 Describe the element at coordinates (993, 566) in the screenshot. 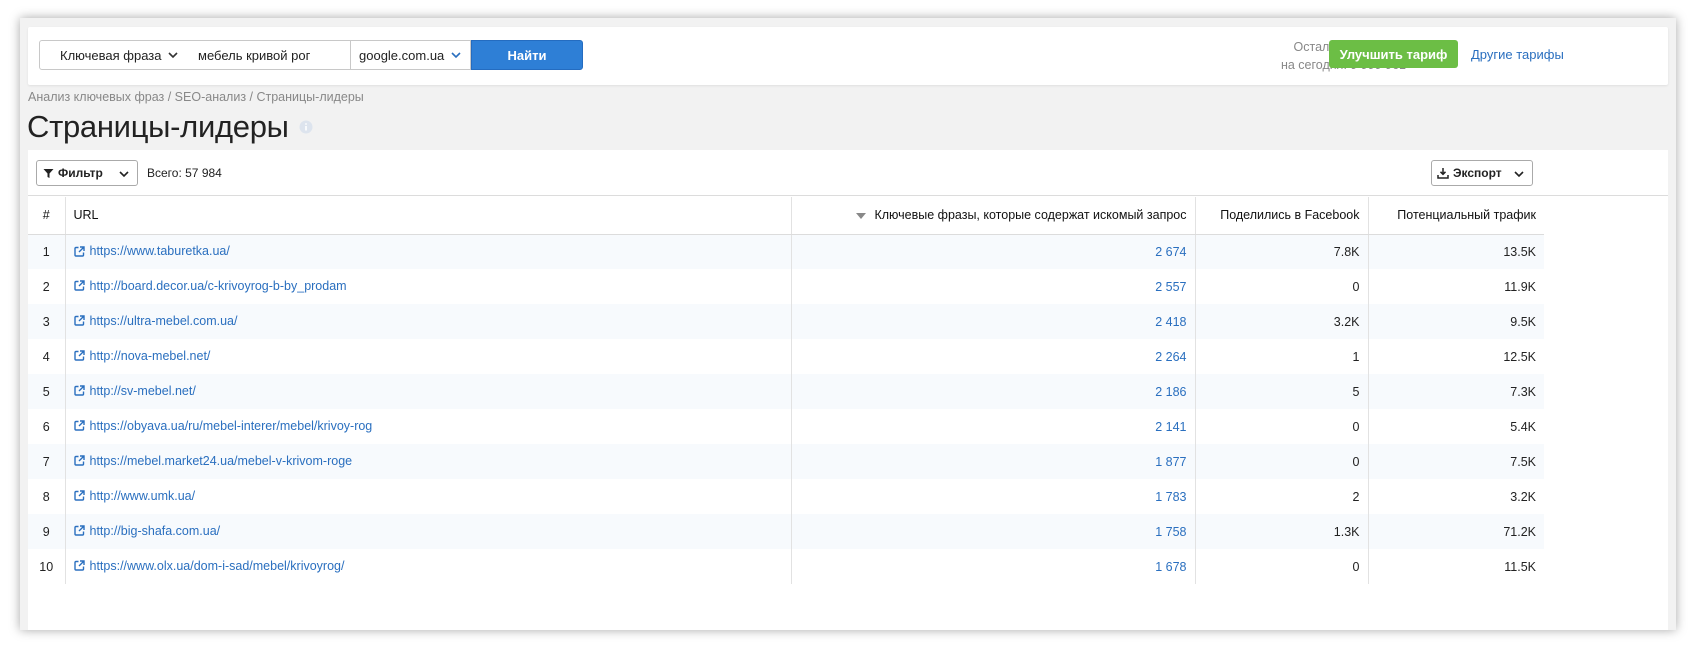

I see `row-keywords: 1 678` at that location.